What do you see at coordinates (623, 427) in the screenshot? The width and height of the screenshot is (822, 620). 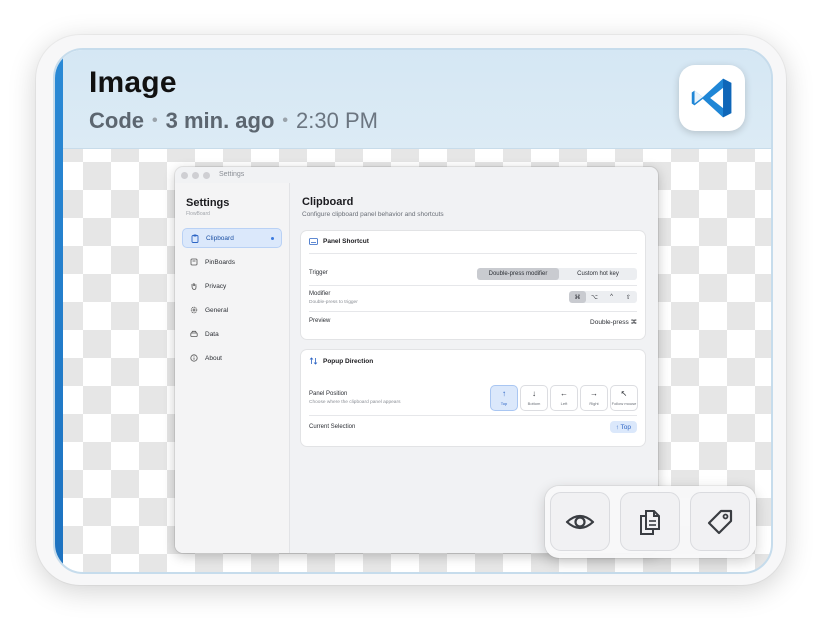 I see `current-selection-badge: ↑ Top` at bounding box center [623, 427].